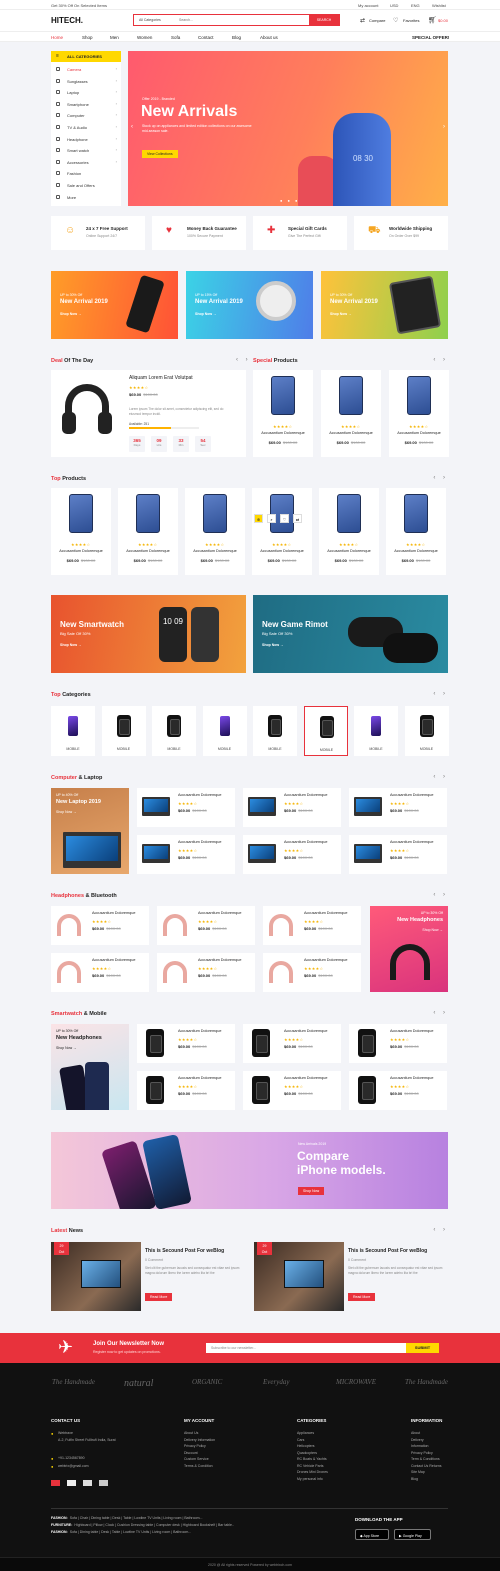 The image size is (500, 1571). Describe the element at coordinates (86, 197) in the screenshot. I see `sidebar-item-more: More` at that location.